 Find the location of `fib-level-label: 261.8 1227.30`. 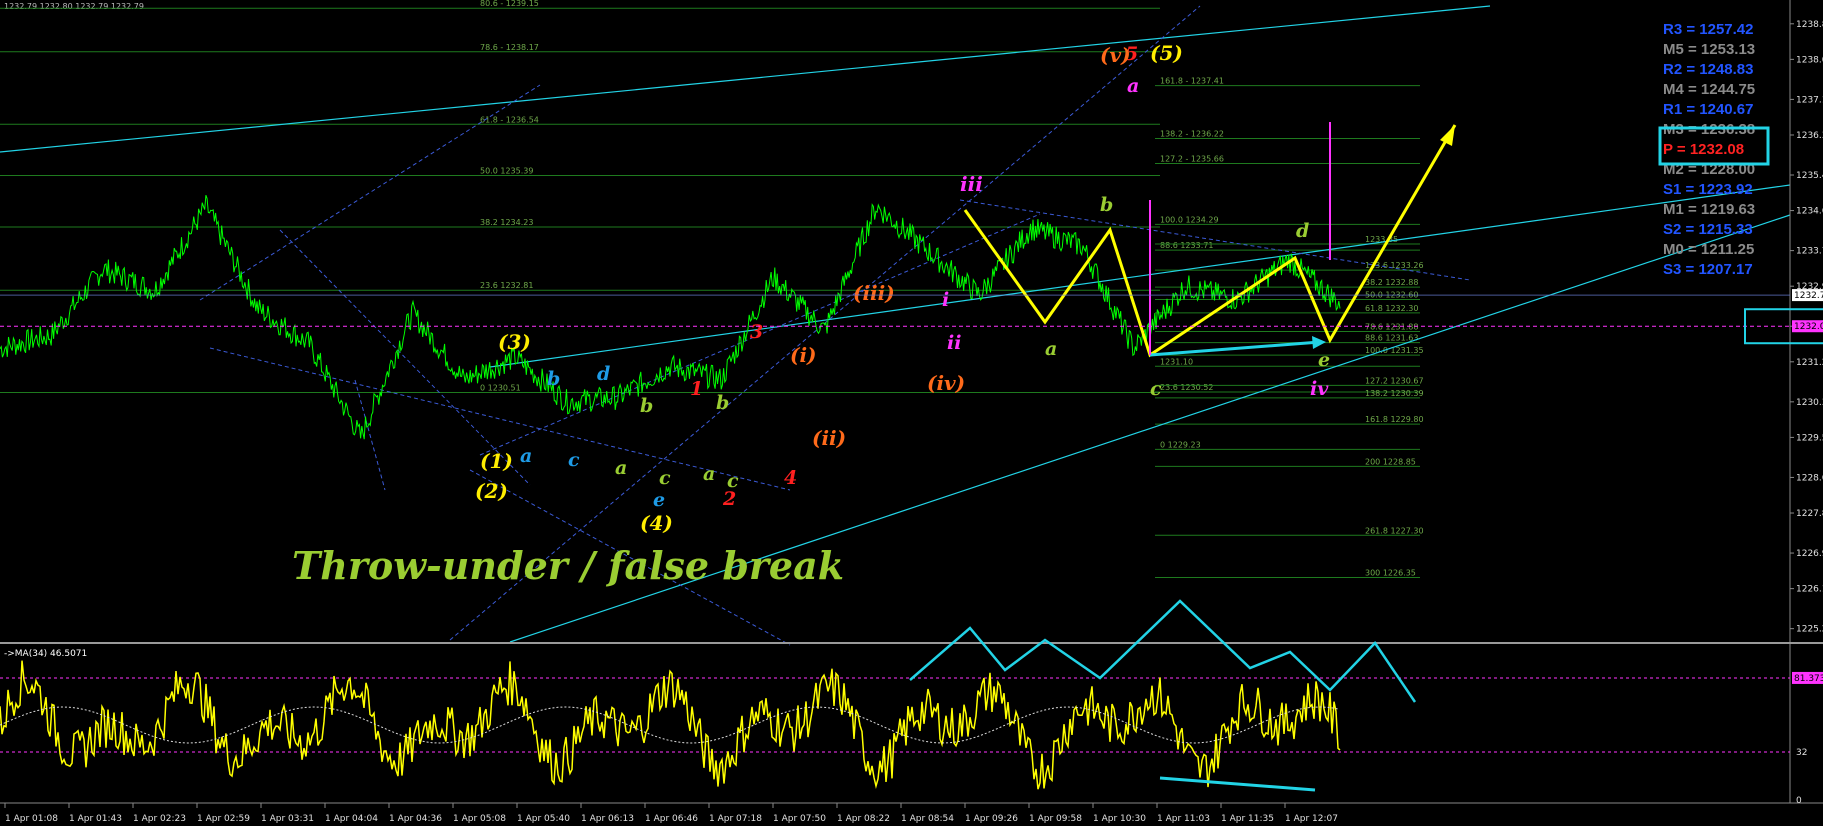

fib-level-label: 261.8 1227.30 is located at coordinates (1394, 530).